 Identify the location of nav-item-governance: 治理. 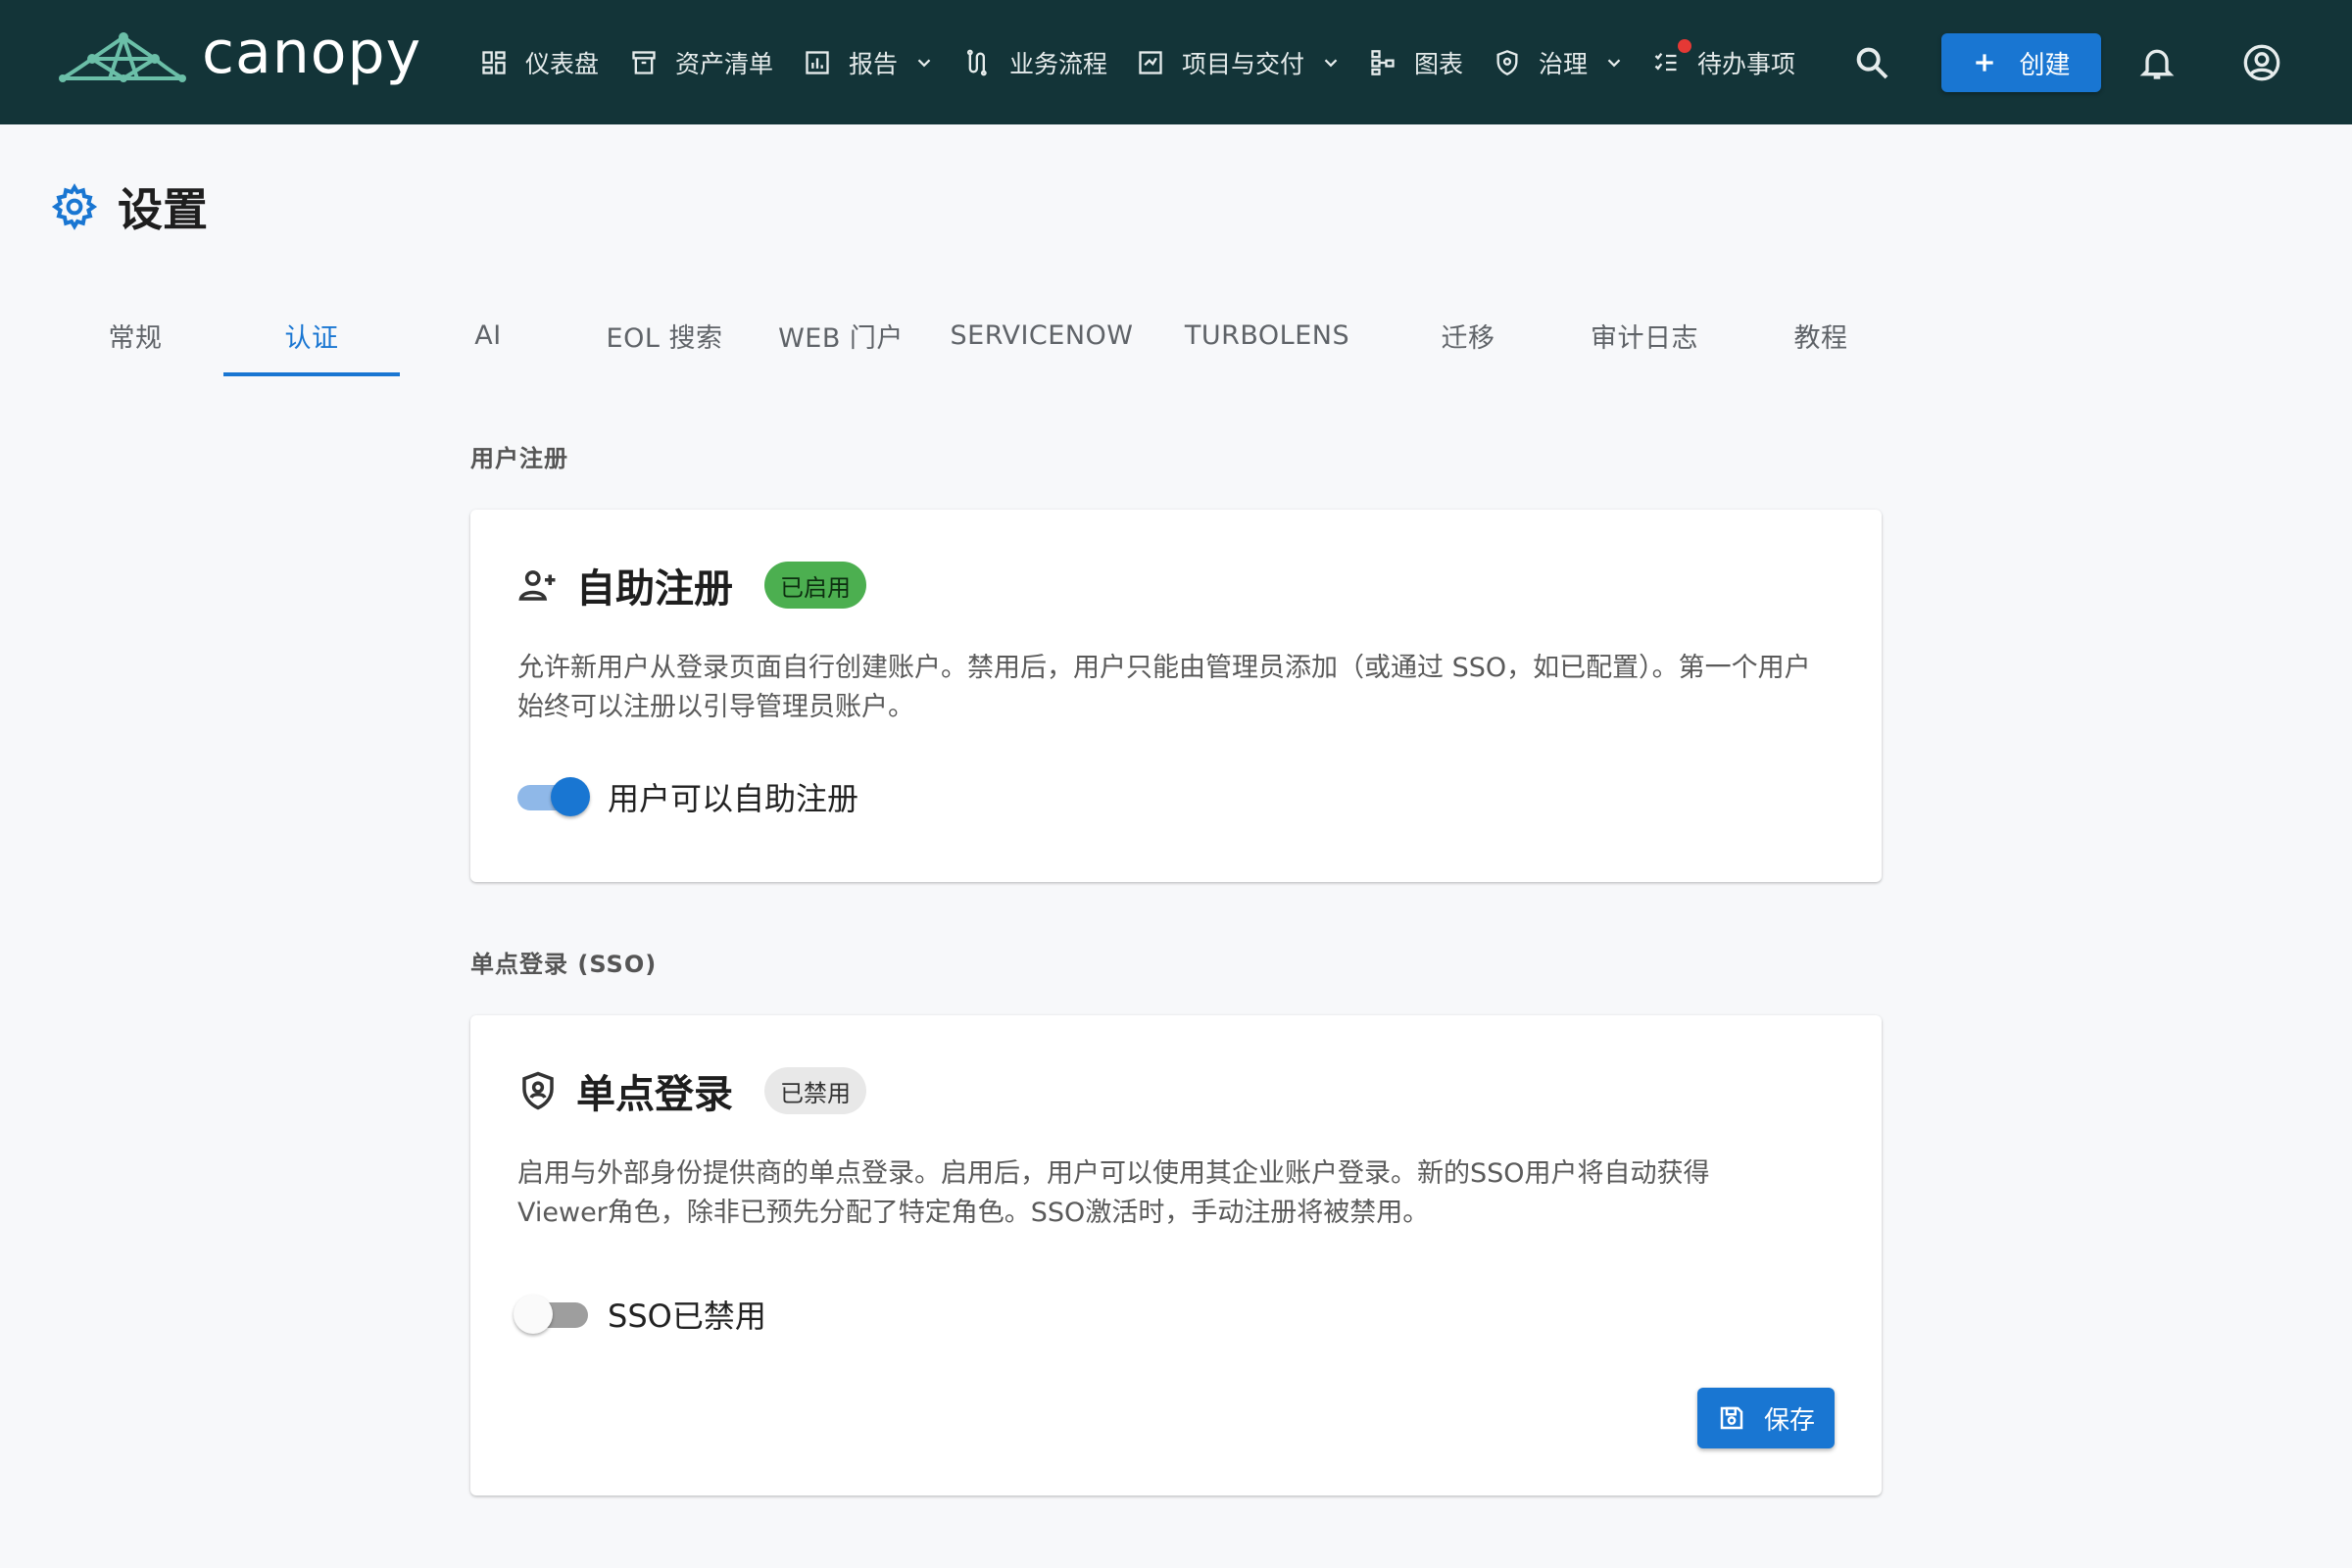
(1559, 62).